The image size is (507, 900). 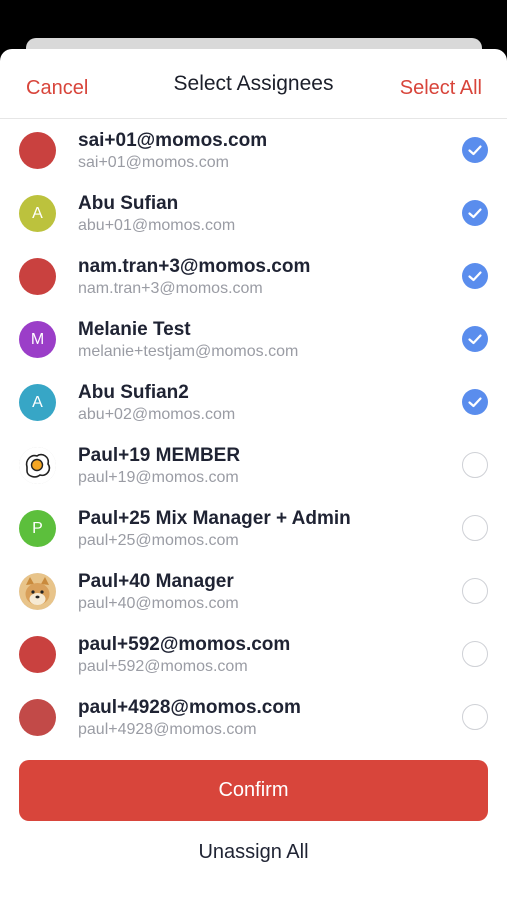 I want to click on unassign-all-button: Unassign All, so click(x=253, y=852).